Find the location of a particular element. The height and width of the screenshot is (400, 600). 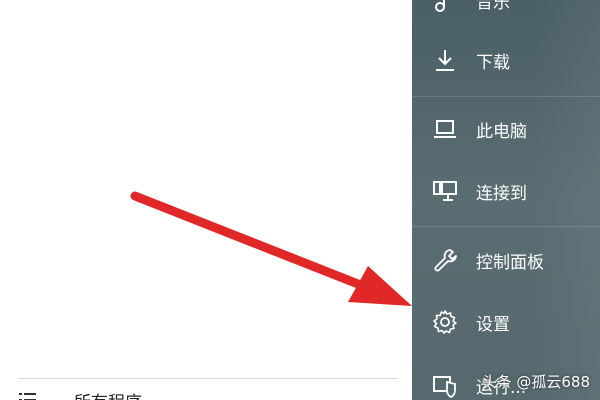

watermark-text: 头条 @孤云688 is located at coordinates (535, 382).